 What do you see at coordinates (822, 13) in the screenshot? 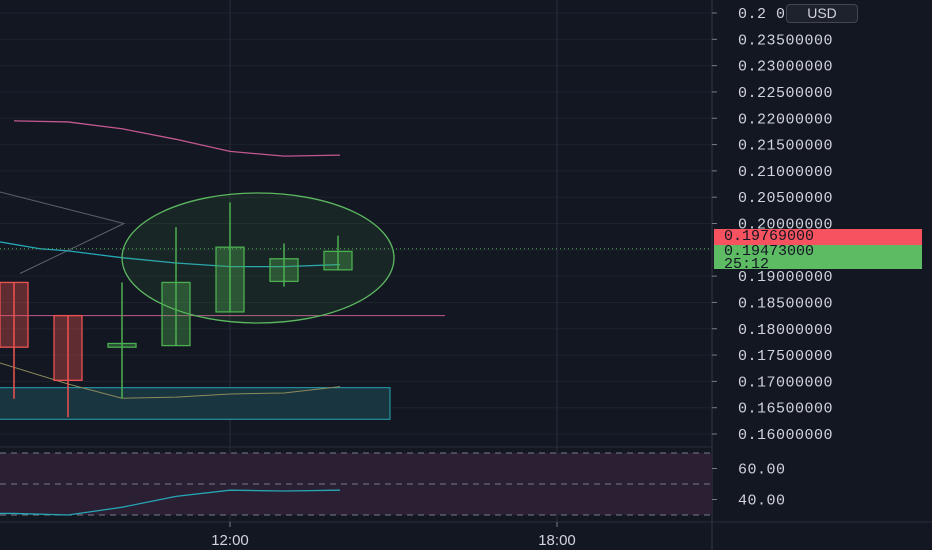
I see `currency-badge: USD` at bounding box center [822, 13].